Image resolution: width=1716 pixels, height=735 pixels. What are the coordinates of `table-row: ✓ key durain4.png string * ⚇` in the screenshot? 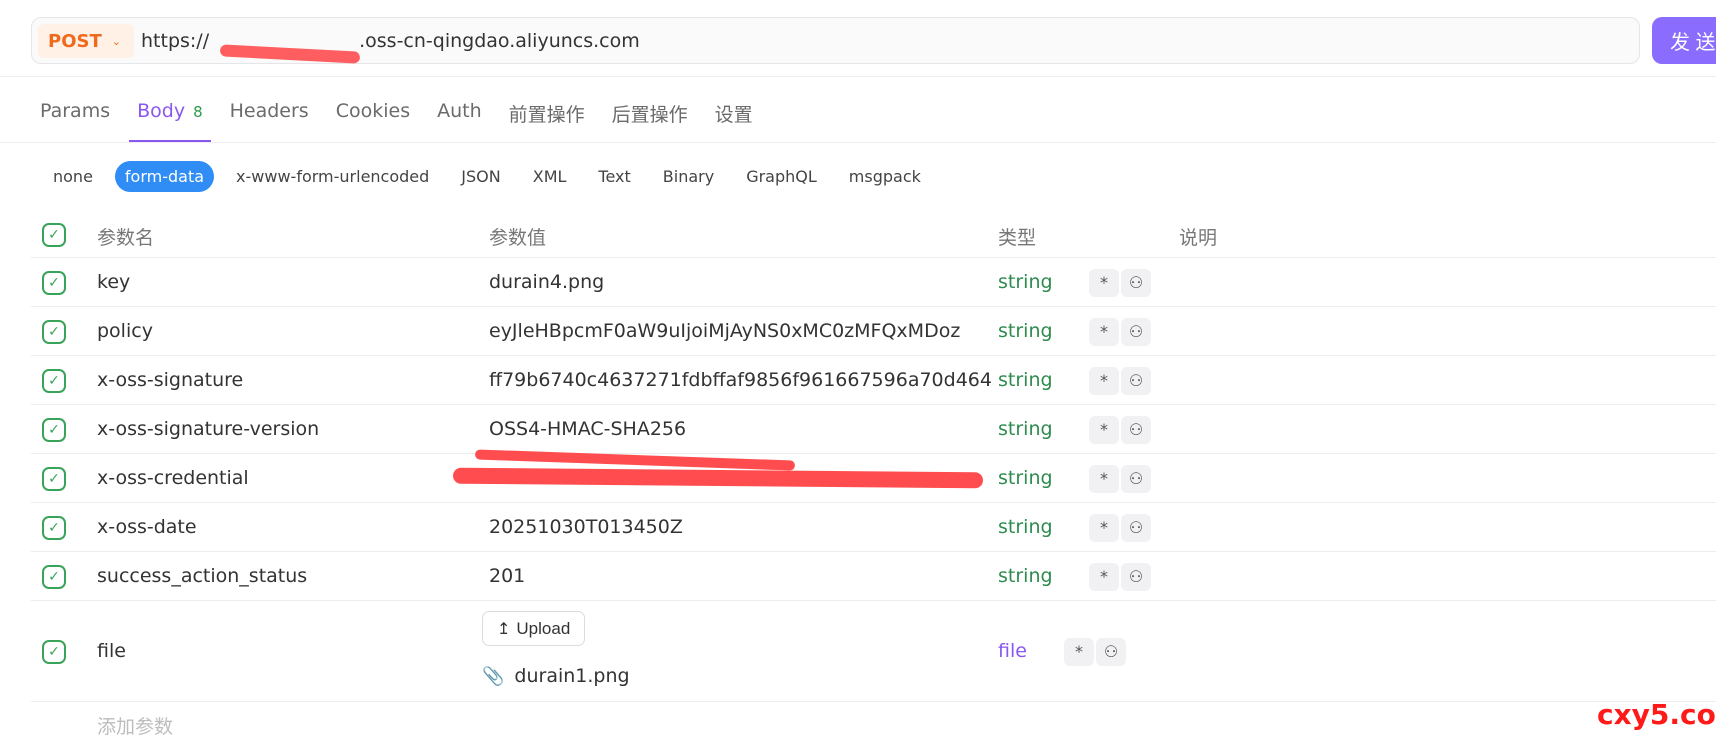 It's located at (873, 282).